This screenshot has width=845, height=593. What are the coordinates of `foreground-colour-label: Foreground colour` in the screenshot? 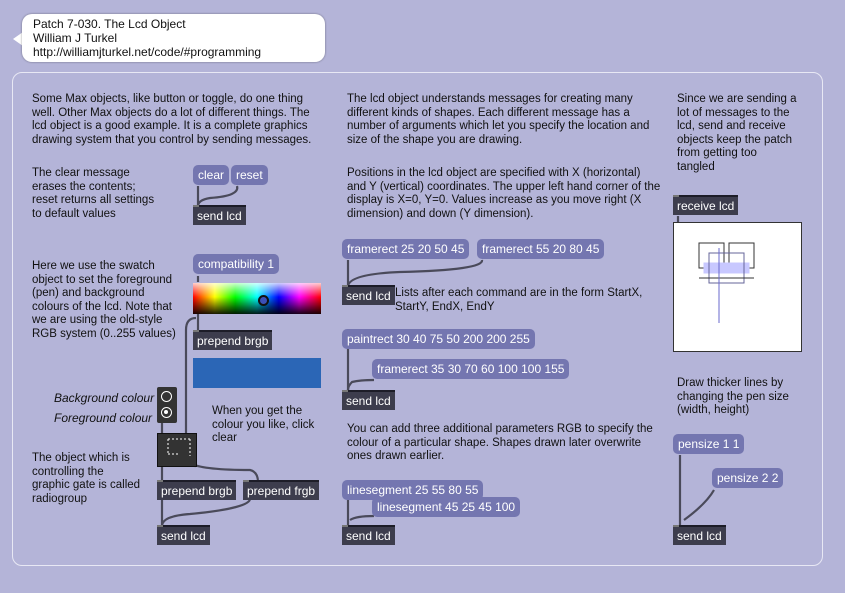 It's located at (103, 418).